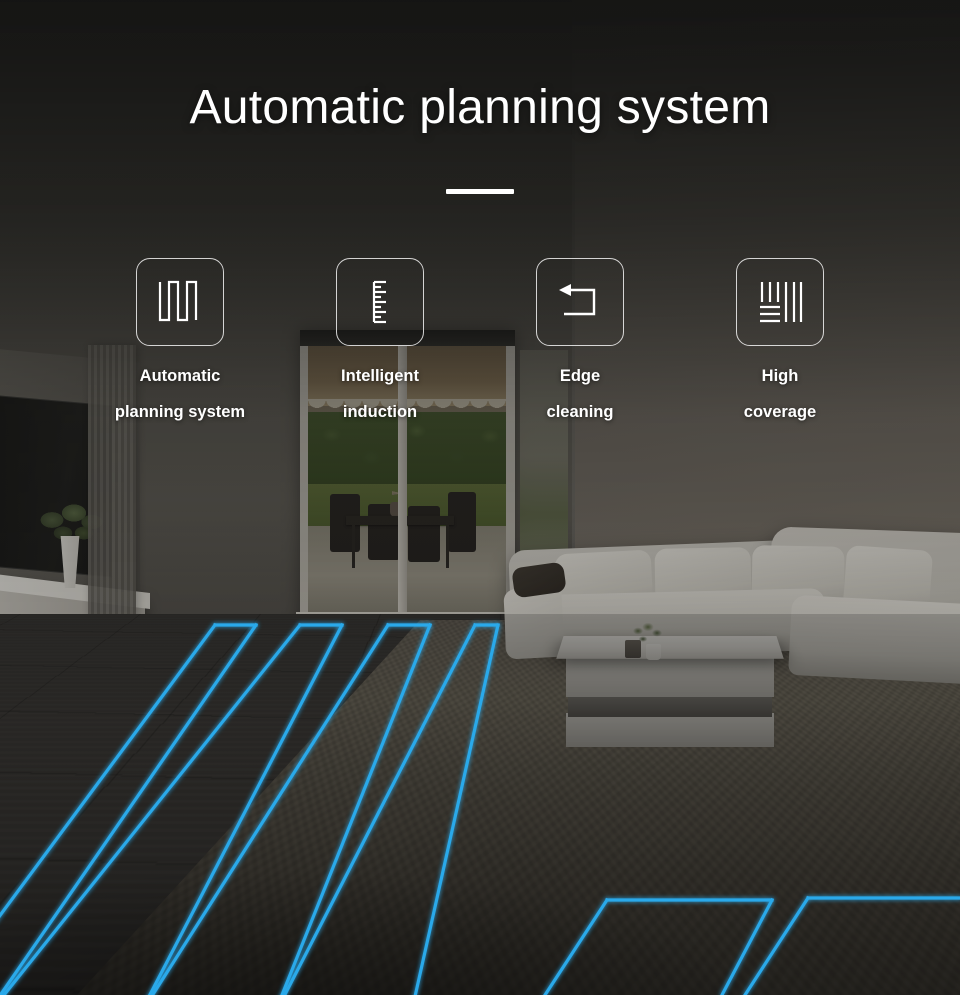  I want to click on feature-edge-cleaning: Edge cleaning, so click(580, 340).